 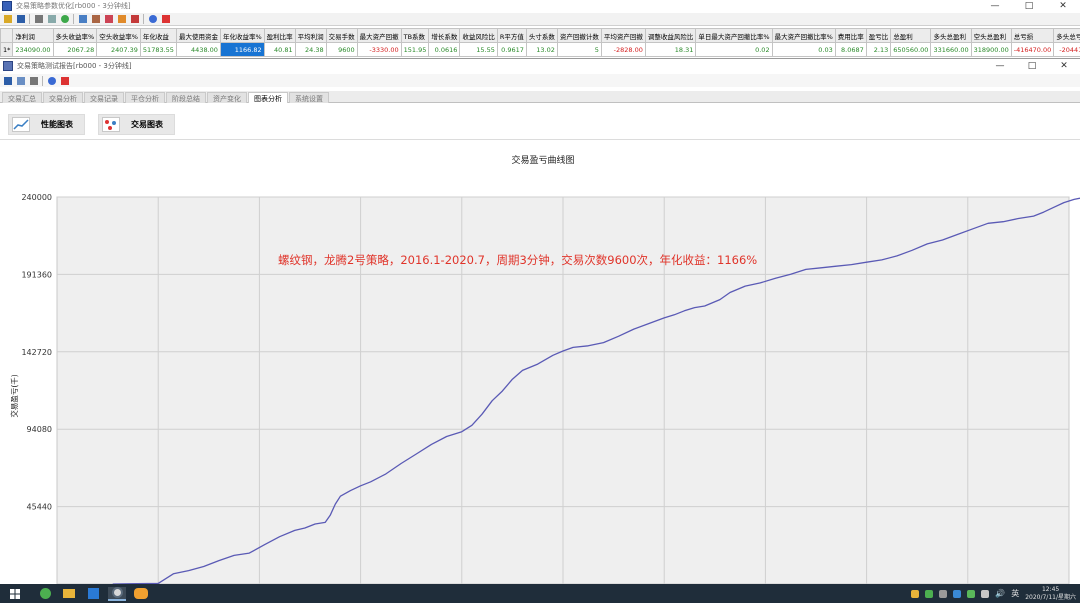 I want to click on table-button, so click(x=95, y=19).